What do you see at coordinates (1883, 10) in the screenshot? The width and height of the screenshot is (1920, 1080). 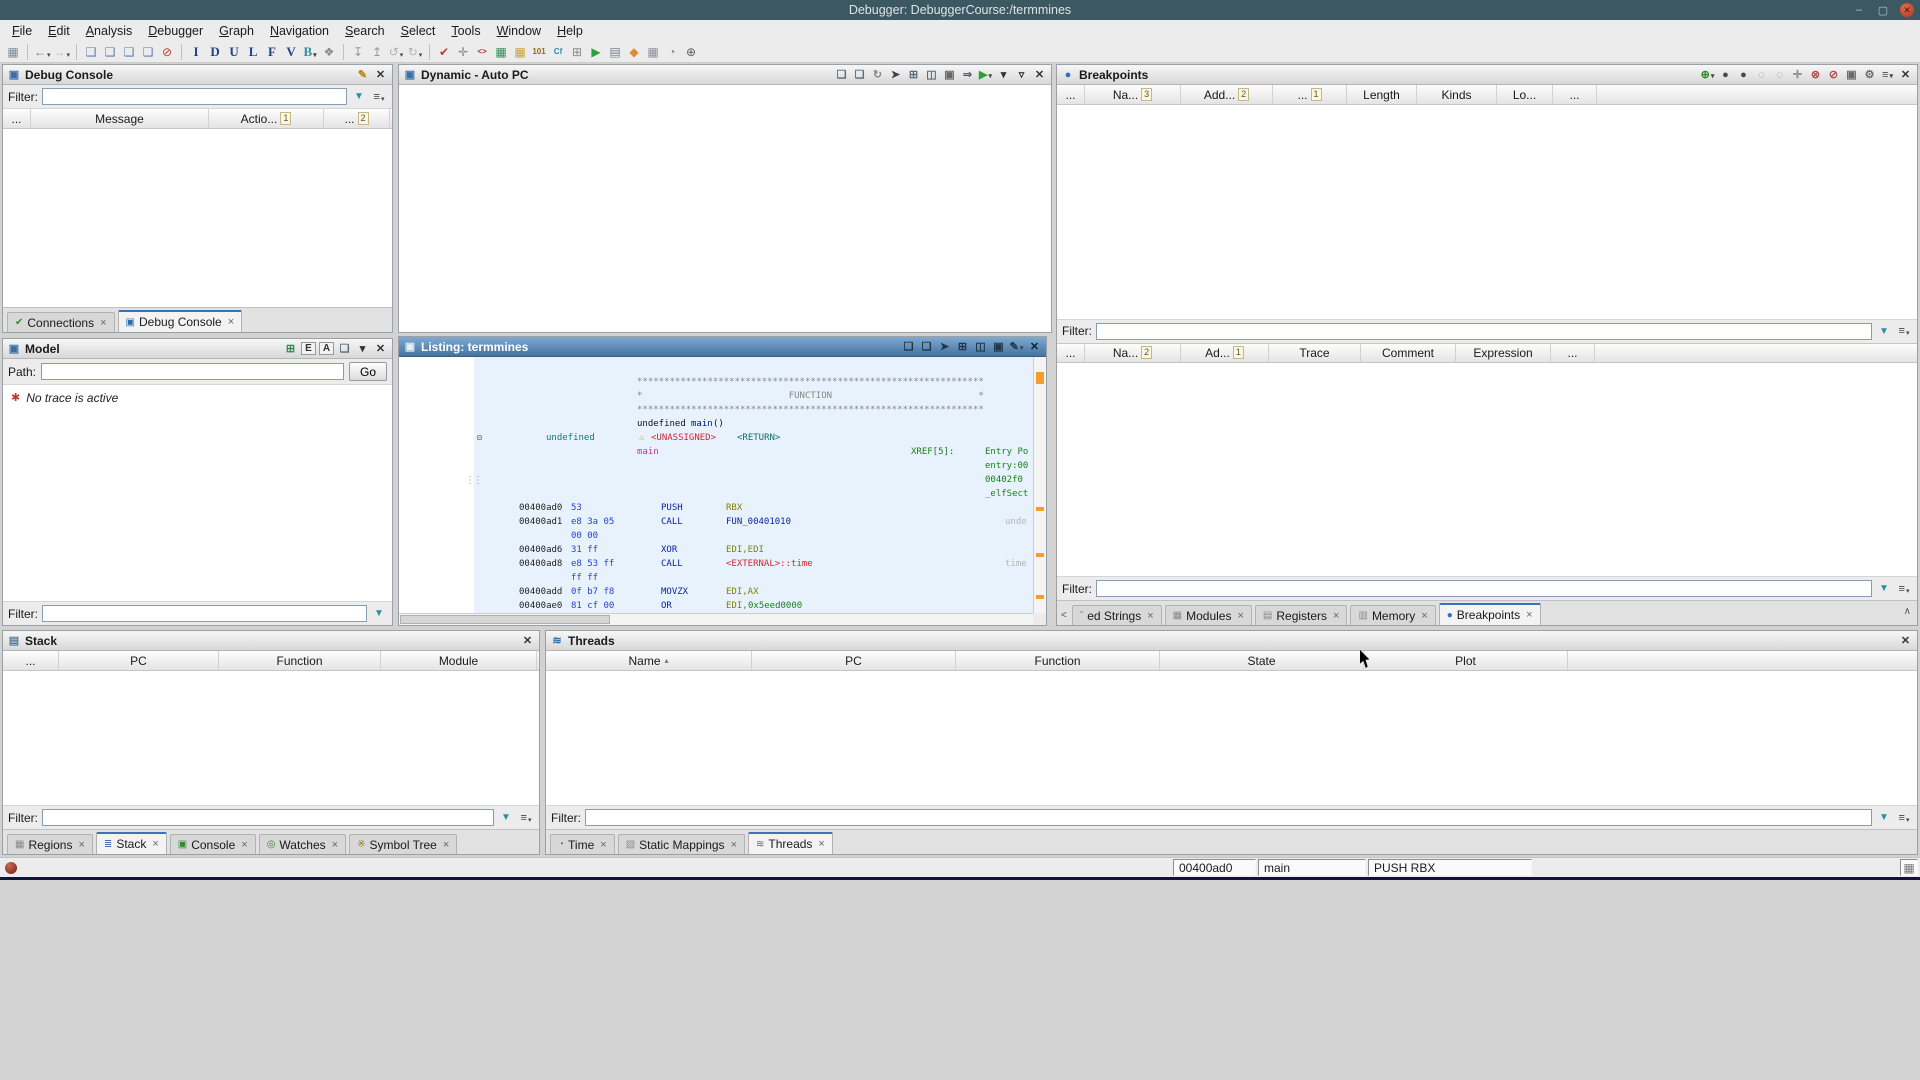 I see `maximize-icon: ▢` at bounding box center [1883, 10].